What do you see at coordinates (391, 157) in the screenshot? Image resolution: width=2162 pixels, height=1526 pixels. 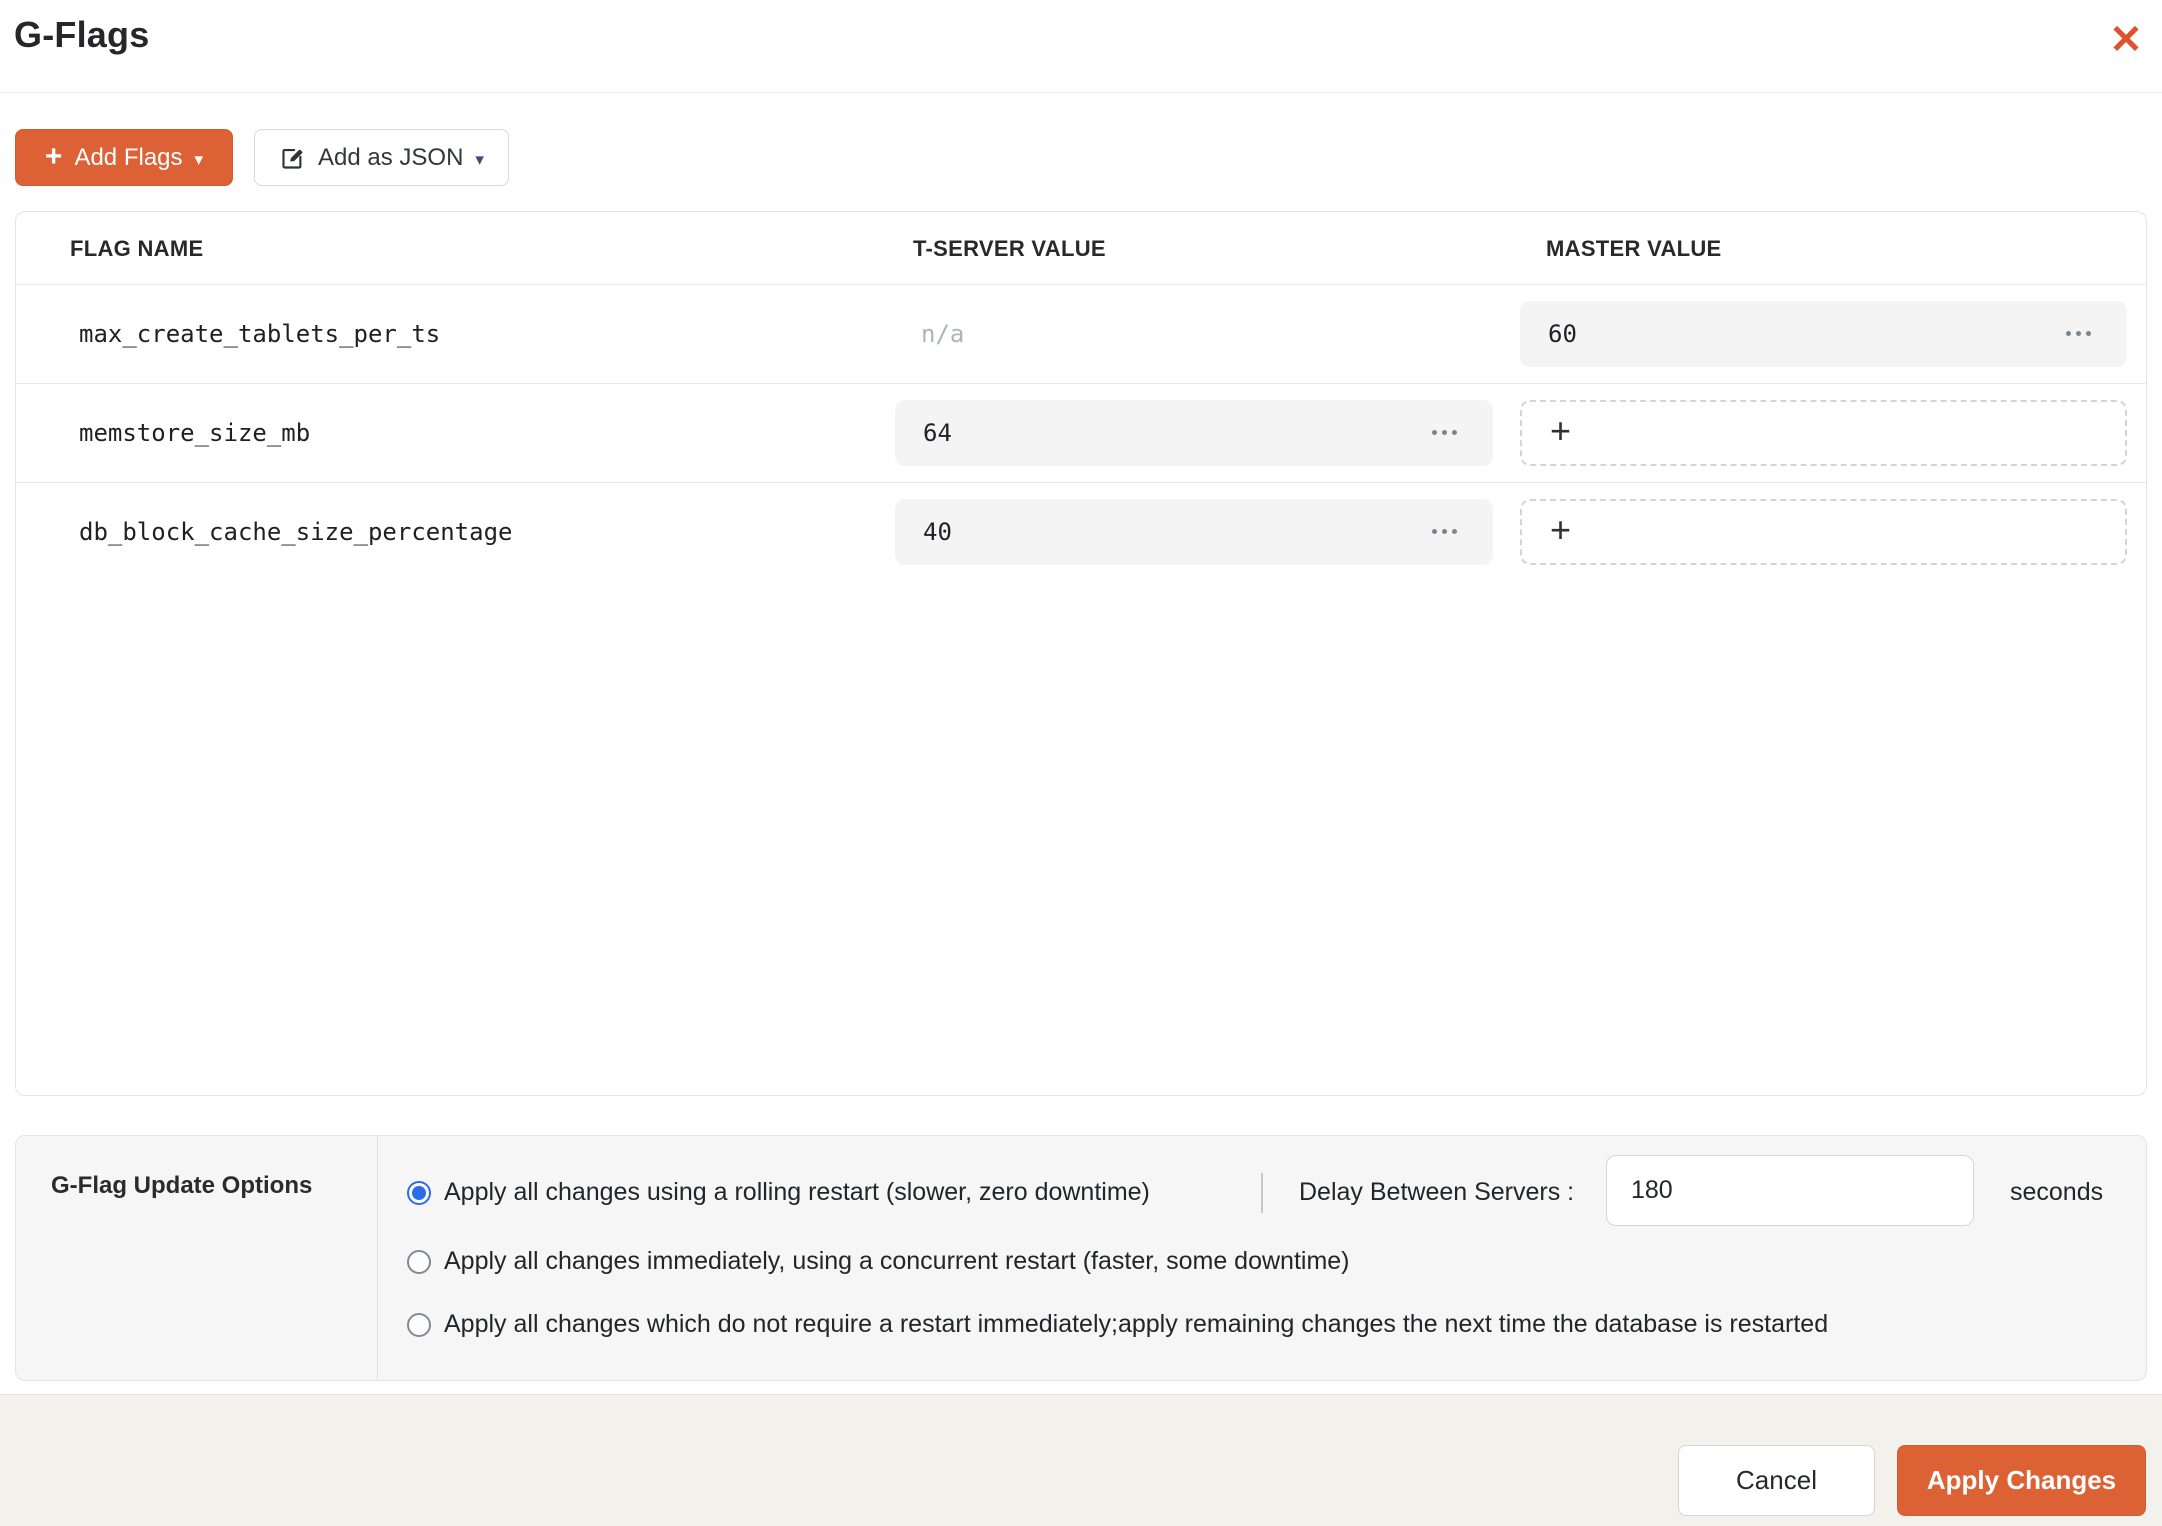 I see `add-as-json-label: Add as JSON` at bounding box center [391, 157].